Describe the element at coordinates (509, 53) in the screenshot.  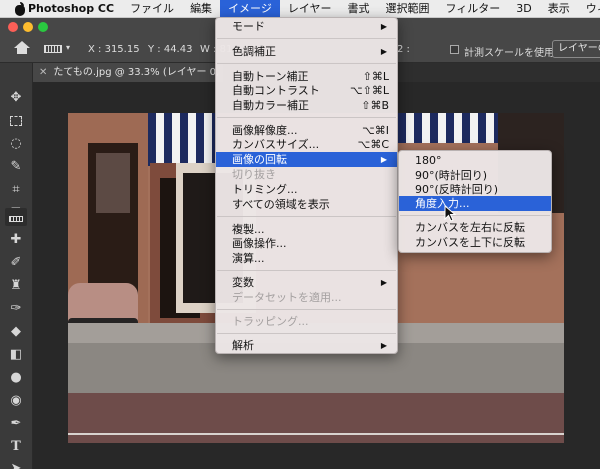
I see `use-measurement-scale-label: 計測スケールを使用` at that location.